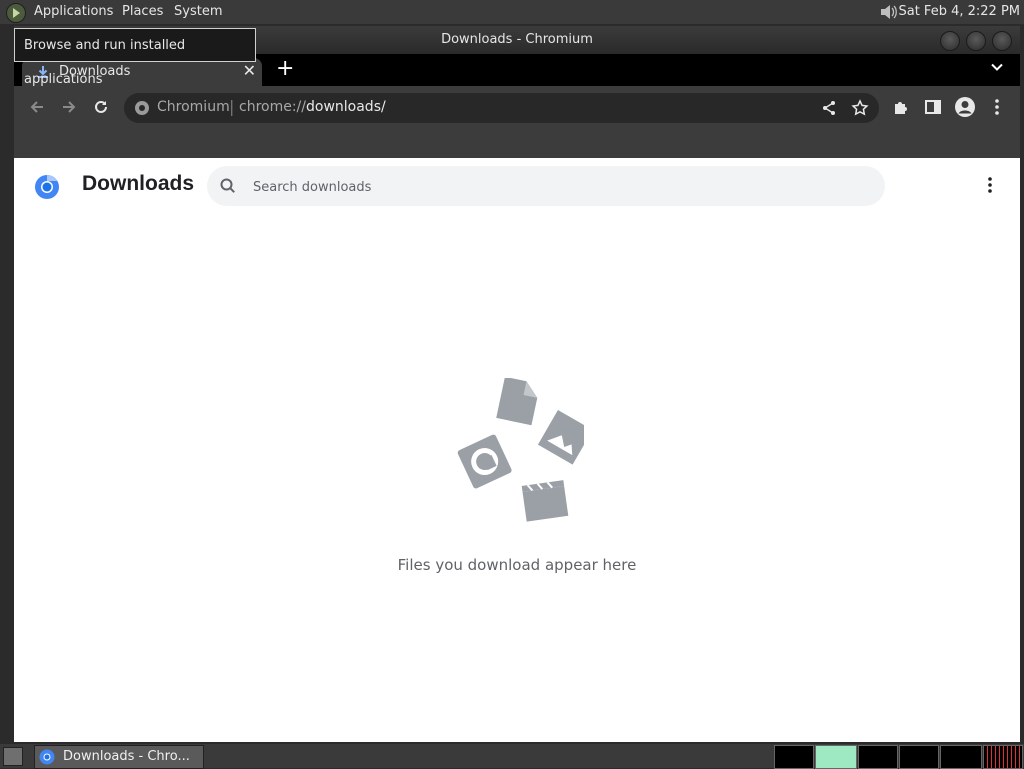 The width and height of the screenshot is (1024, 769). What do you see at coordinates (517, 39) in the screenshot?
I see `window-title: Downloads - Chromium` at bounding box center [517, 39].